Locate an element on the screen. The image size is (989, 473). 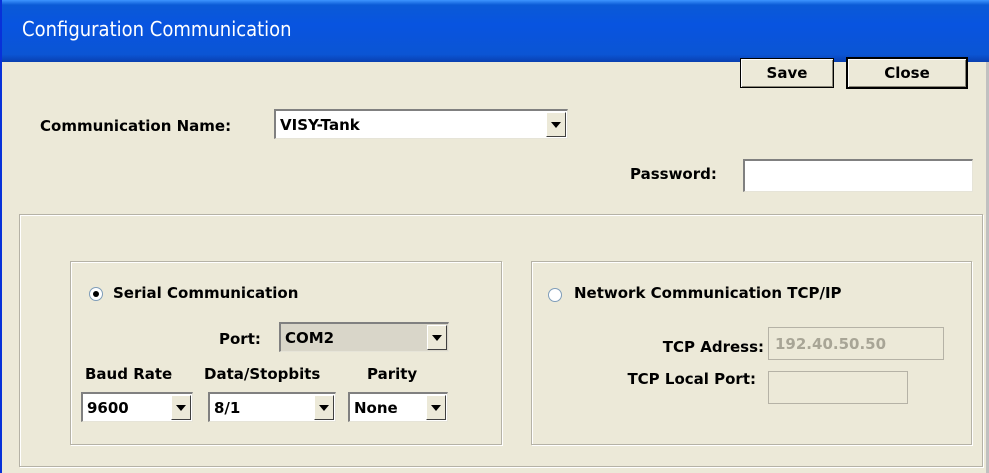
password-field is located at coordinates (858, 175).